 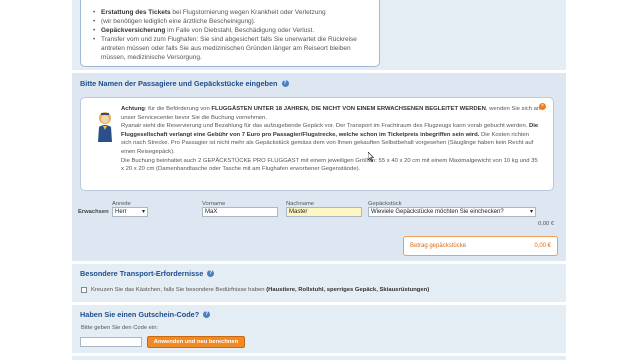 I want to click on mouse-cursor-icon, so click(x=371, y=157).